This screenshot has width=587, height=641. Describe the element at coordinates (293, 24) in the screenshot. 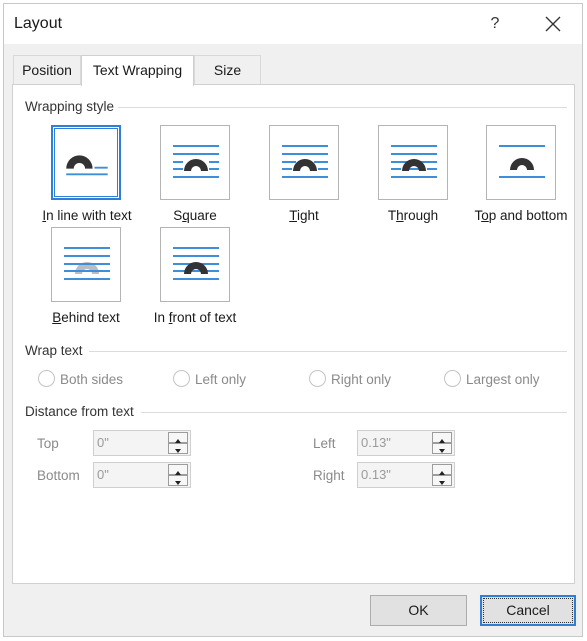

I see `title-bar: Layout ?` at that location.